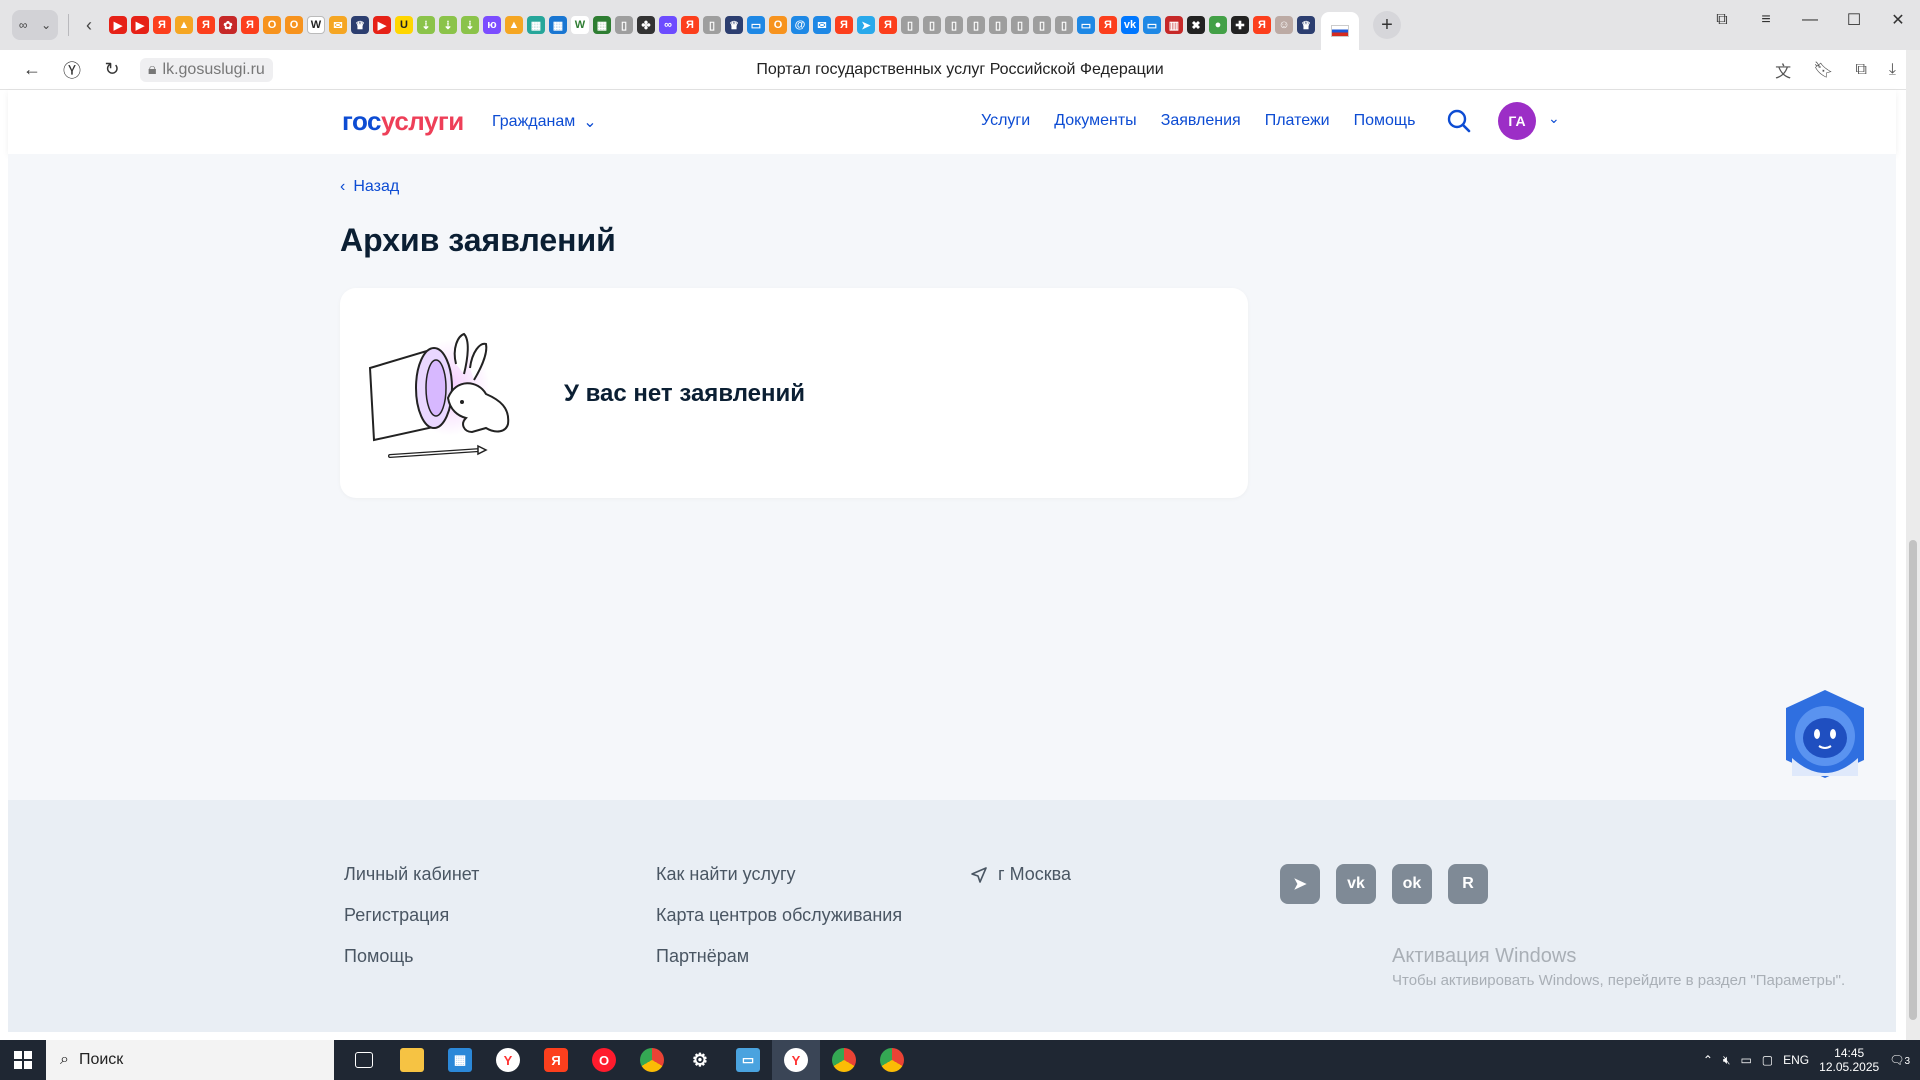 This screenshot has width=1920, height=1080. What do you see at coordinates (369, 187) in the screenshot?
I see `back-link: ‹ Назад` at bounding box center [369, 187].